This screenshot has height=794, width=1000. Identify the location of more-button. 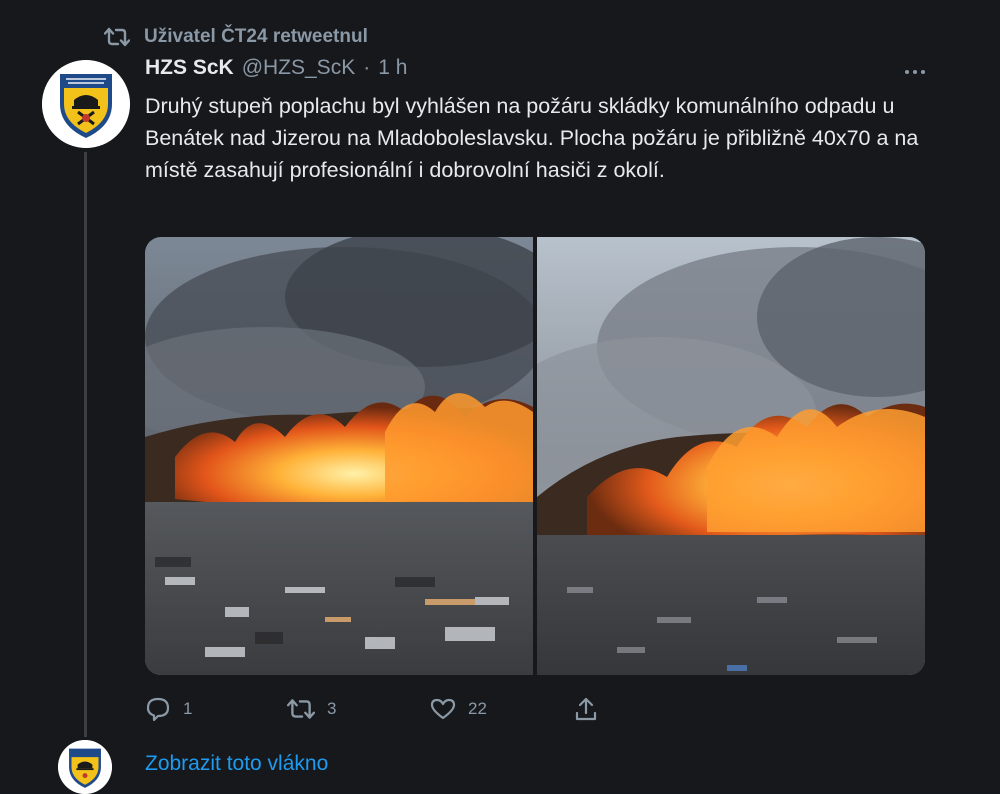
(915, 72).